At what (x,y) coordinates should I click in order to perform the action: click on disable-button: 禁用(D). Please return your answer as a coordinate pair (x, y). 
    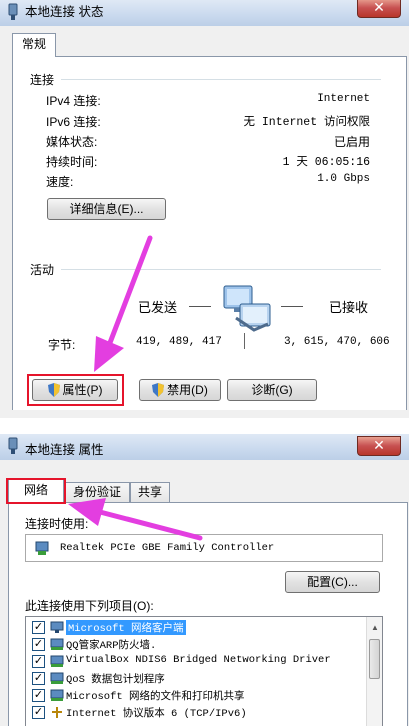
    Looking at the image, I should click on (180, 390).